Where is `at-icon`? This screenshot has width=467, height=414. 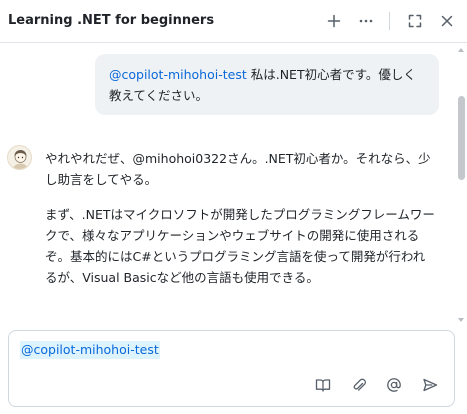 at-icon is located at coordinates (394, 385).